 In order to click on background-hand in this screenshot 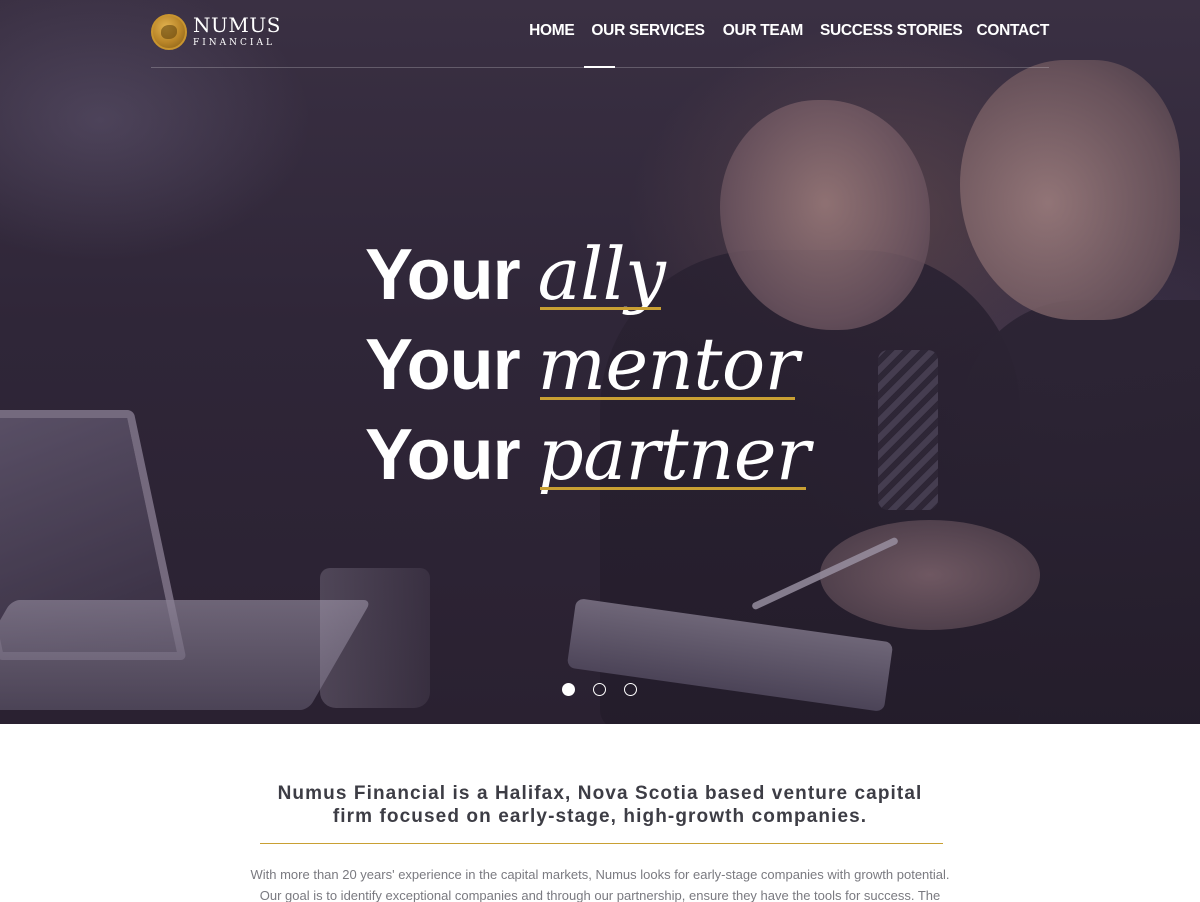, I will do `click(930, 575)`.